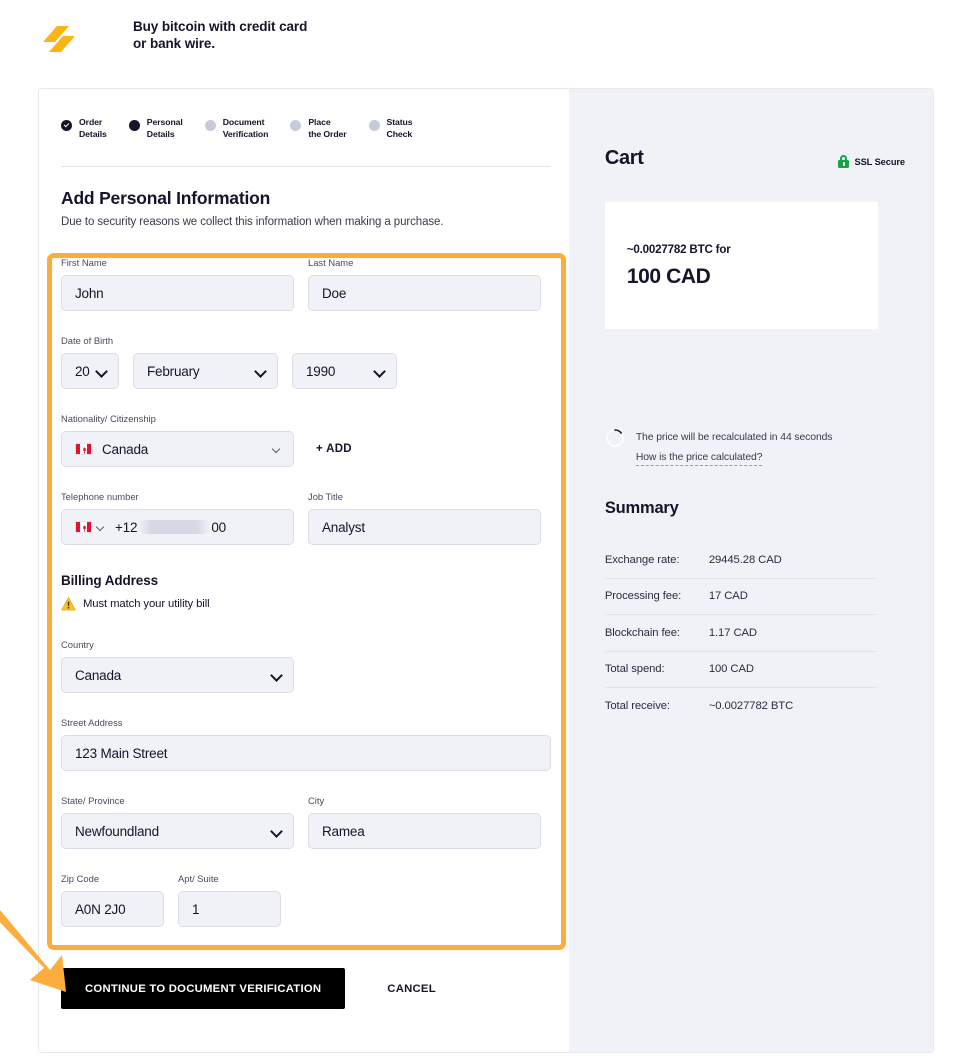 Image resolution: width=972 pixels, height=1063 pixels. I want to click on stepper-label: Place the Order, so click(327, 128).